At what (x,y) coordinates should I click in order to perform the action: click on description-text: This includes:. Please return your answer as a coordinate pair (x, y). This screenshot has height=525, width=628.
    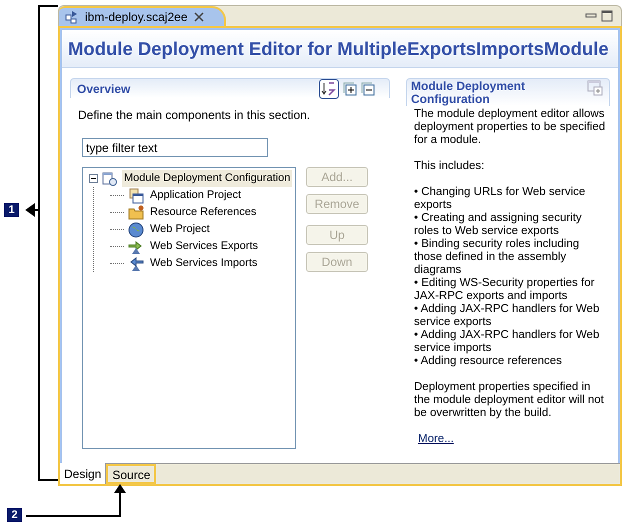
    Looking at the image, I should click on (450, 166).